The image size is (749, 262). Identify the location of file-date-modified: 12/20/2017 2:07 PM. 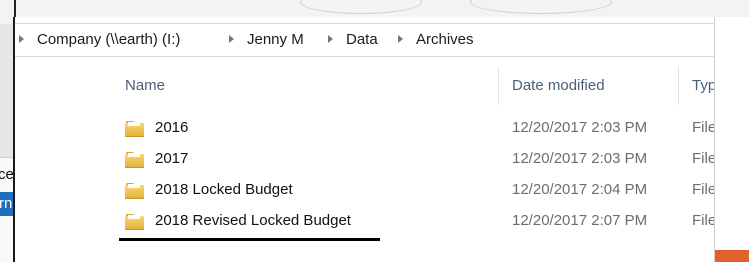
(580, 220).